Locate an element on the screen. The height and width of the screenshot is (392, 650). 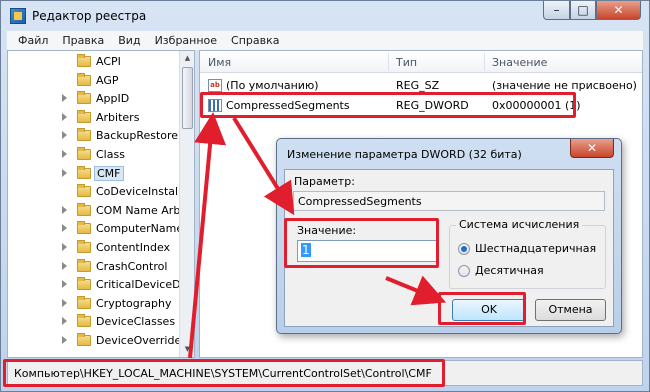
maximize-button: □ is located at coordinates (583, 10).